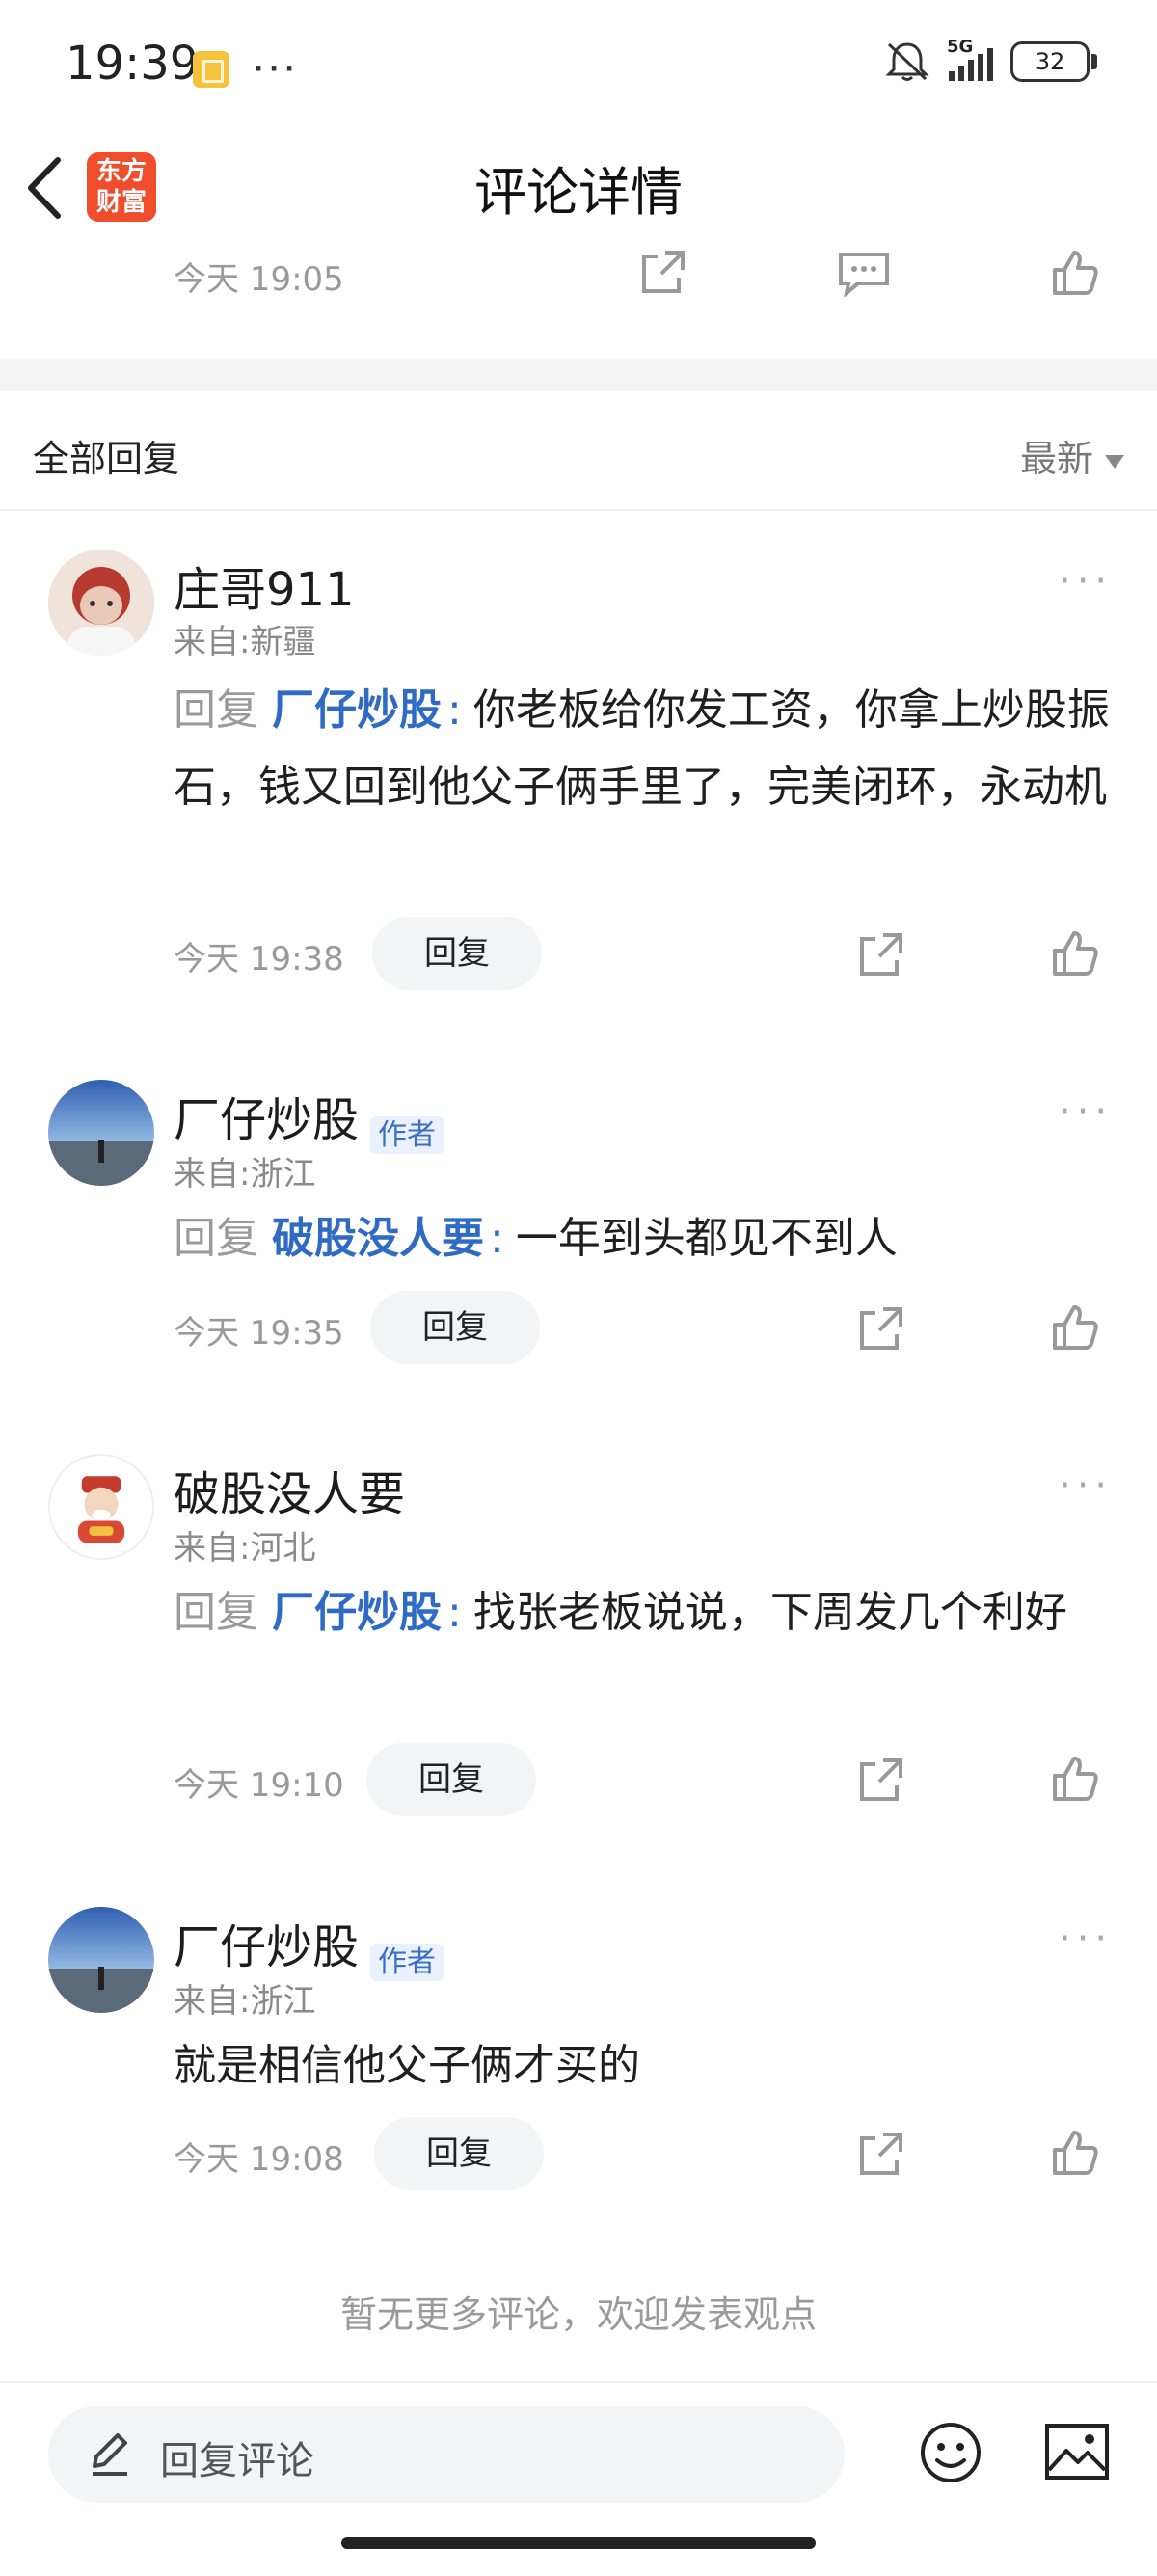 The width and height of the screenshot is (1157, 2576). I want to click on more-notifications-icon: ···, so click(275, 69).